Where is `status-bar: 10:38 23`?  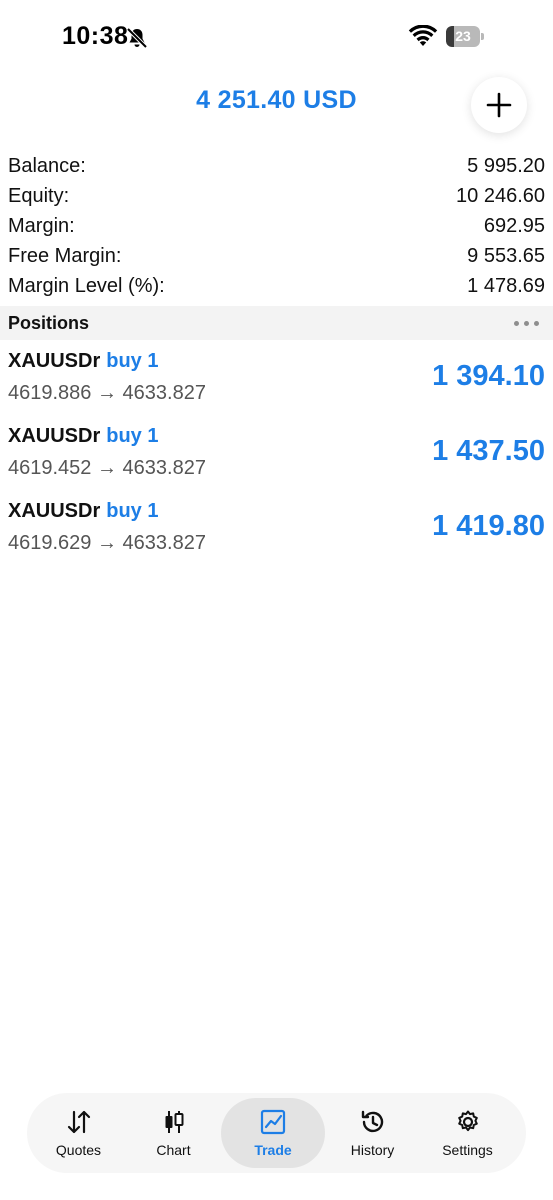
status-bar: 10:38 23 is located at coordinates (276, 35).